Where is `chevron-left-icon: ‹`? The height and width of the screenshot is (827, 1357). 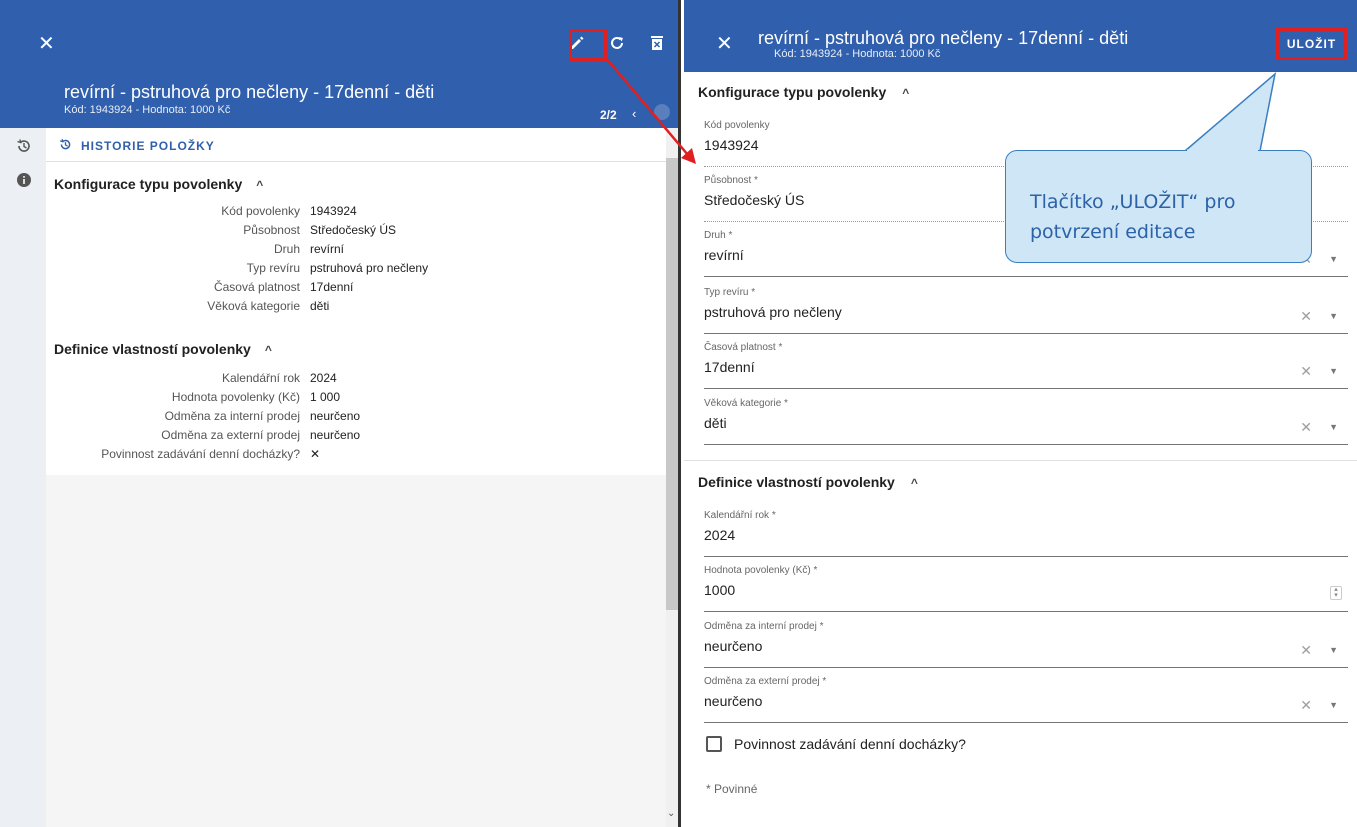 chevron-left-icon: ‹ is located at coordinates (634, 113).